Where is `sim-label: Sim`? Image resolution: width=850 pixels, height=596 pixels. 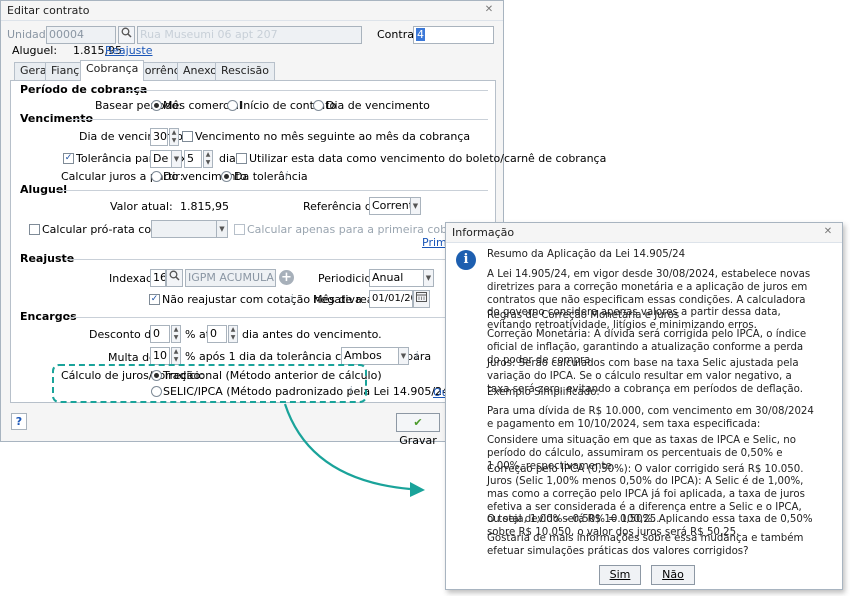 sim-label: Sim is located at coordinates (620, 574).